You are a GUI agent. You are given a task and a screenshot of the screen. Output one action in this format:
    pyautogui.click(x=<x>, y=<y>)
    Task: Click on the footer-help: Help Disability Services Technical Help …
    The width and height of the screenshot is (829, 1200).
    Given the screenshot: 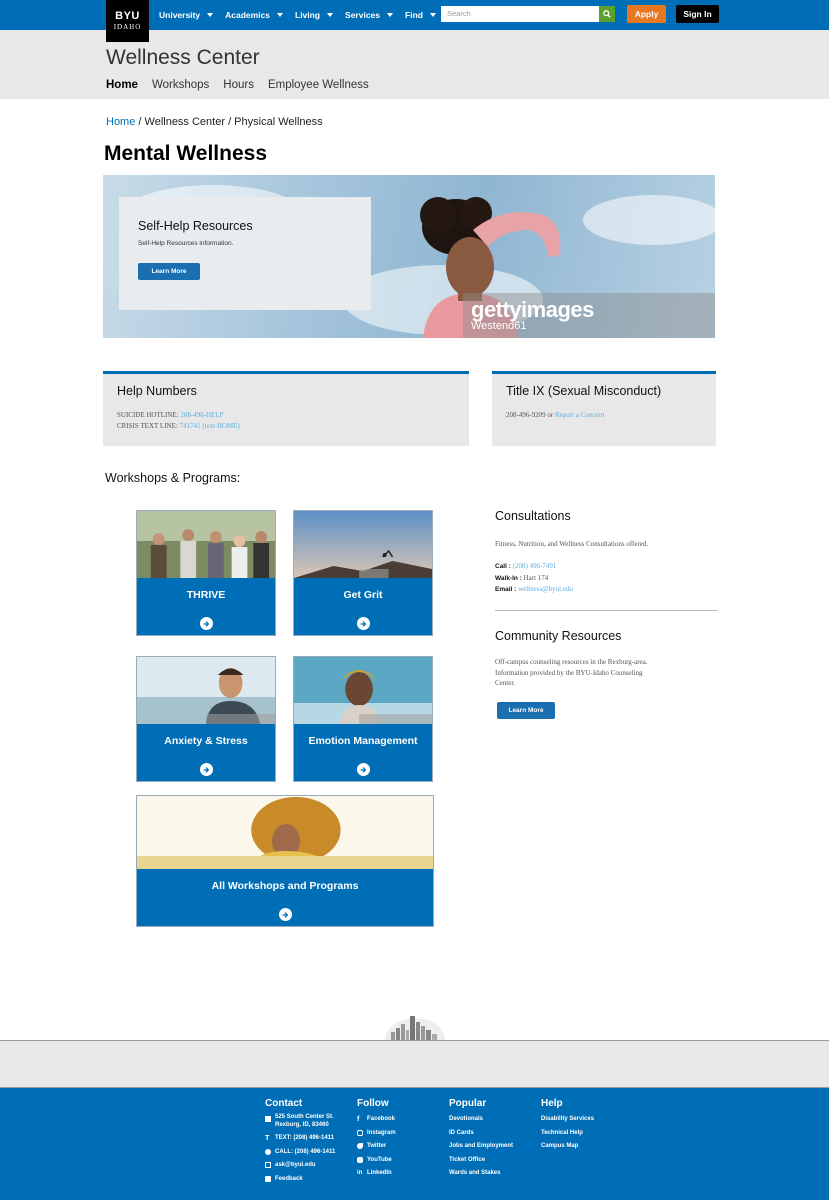 What is the action you would take?
    pyautogui.click(x=567, y=1126)
    